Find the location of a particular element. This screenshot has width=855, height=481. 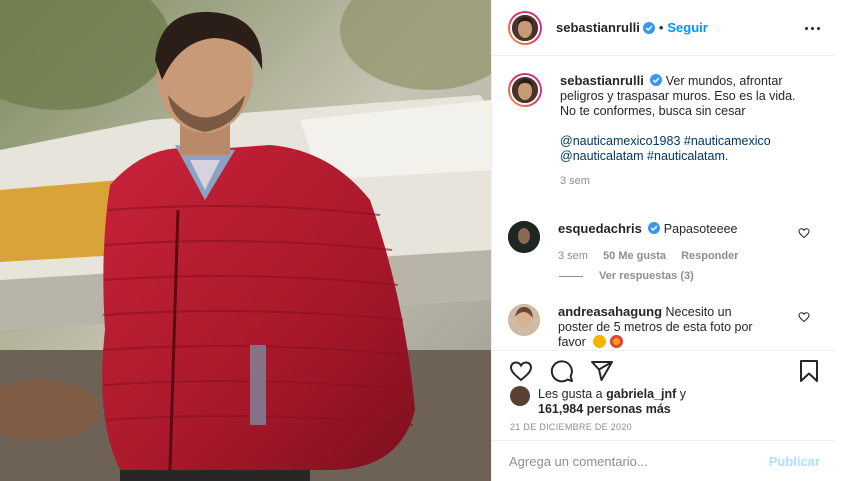

caption-avatar is located at coordinates (525, 90).